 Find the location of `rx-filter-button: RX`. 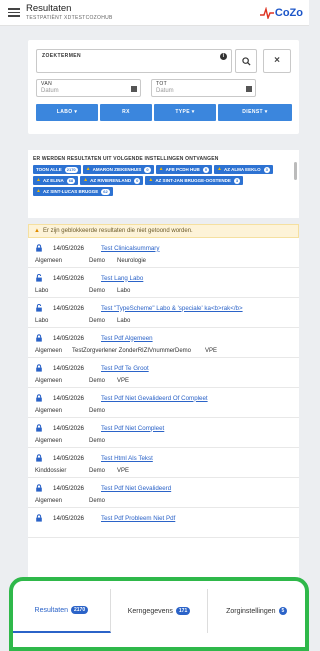

rx-filter-button: RX is located at coordinates (126, 112).